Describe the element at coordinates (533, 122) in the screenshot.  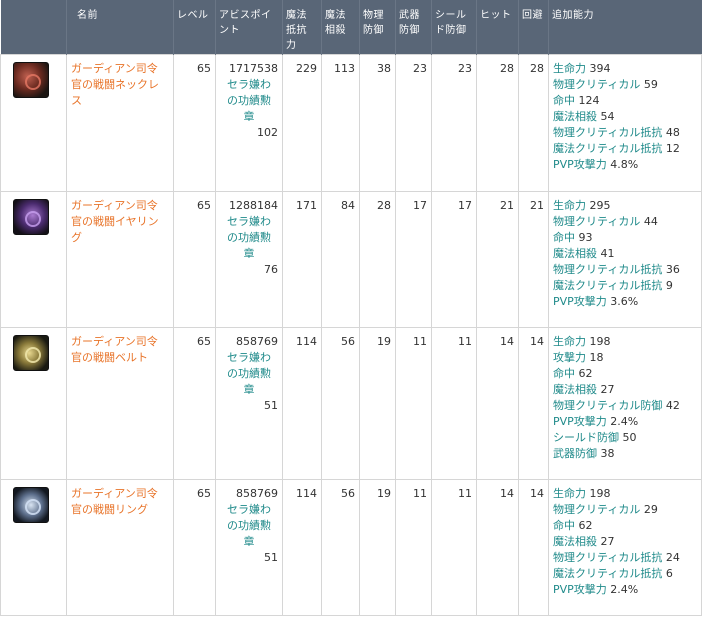
I see `evasion-value: 28` at that location.